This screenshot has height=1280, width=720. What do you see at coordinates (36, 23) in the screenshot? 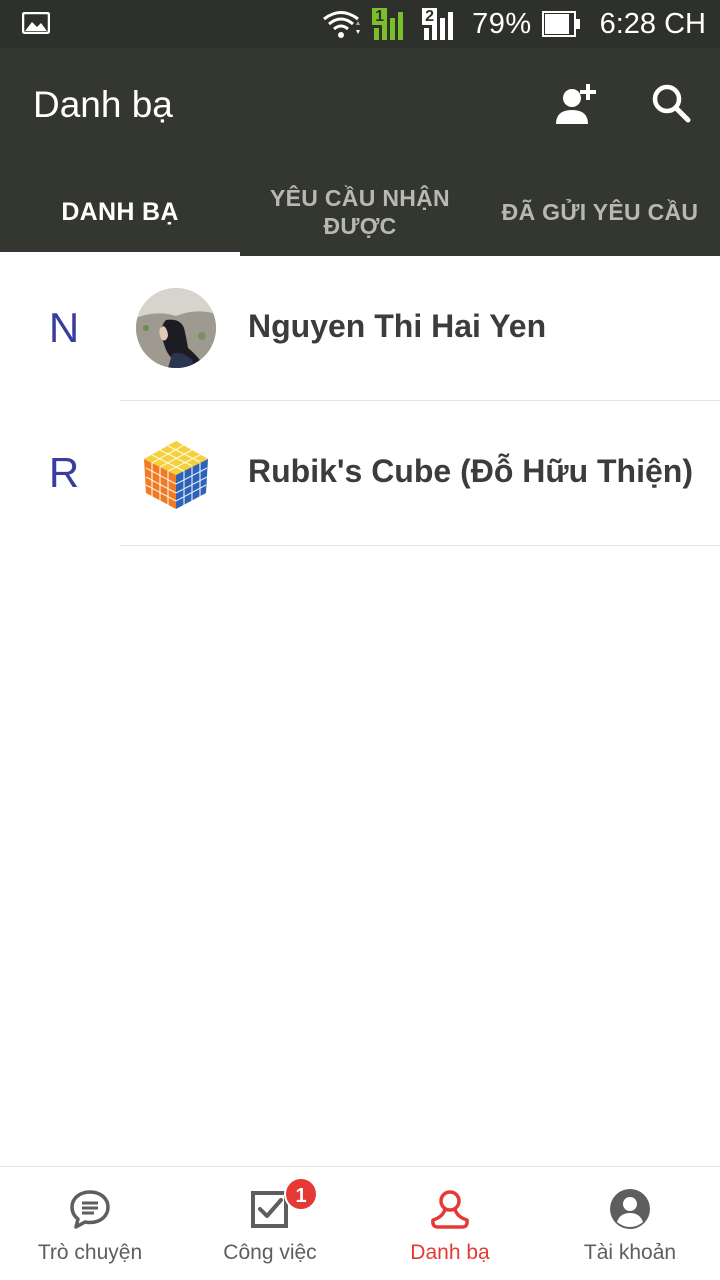
I see `gallery-icon` at bounding box center [36, 23].